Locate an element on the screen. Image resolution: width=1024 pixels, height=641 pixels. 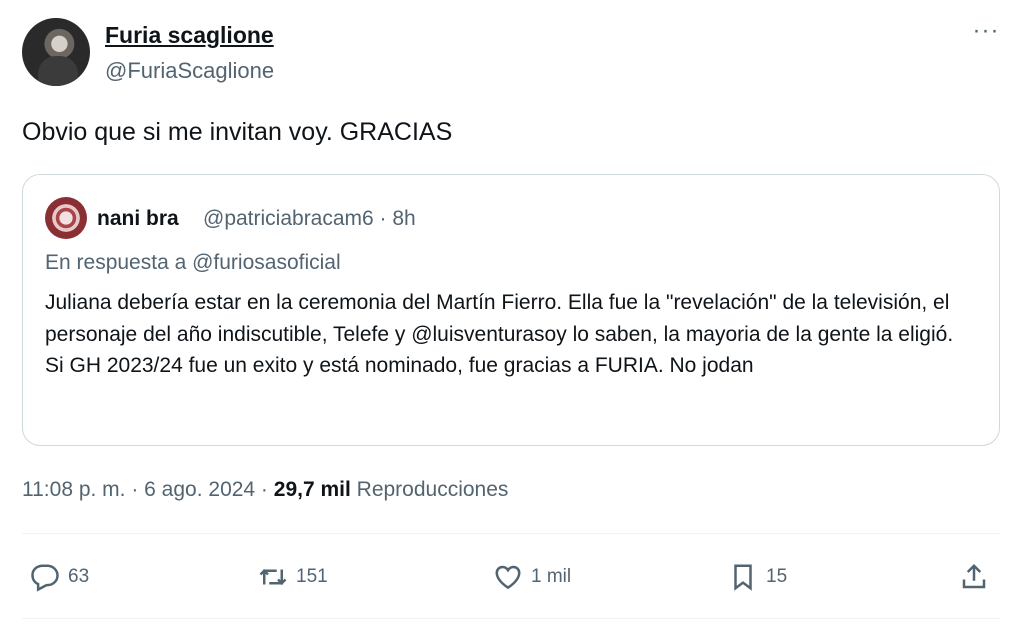
quoted-author-avatar is located at coordinates (66, 218).